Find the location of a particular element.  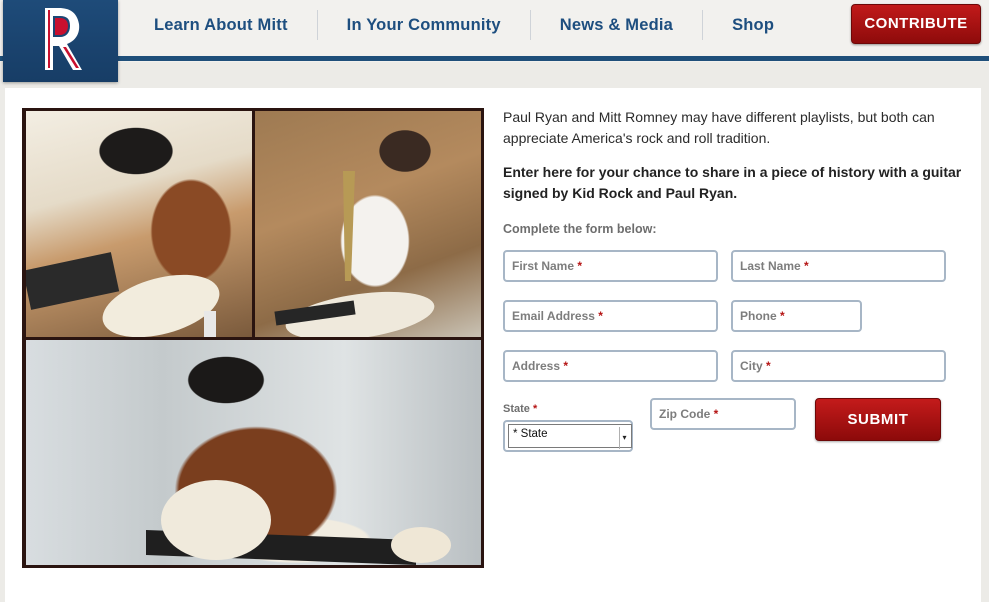

phone-field: Phone * is located at coordinates (796, 316).